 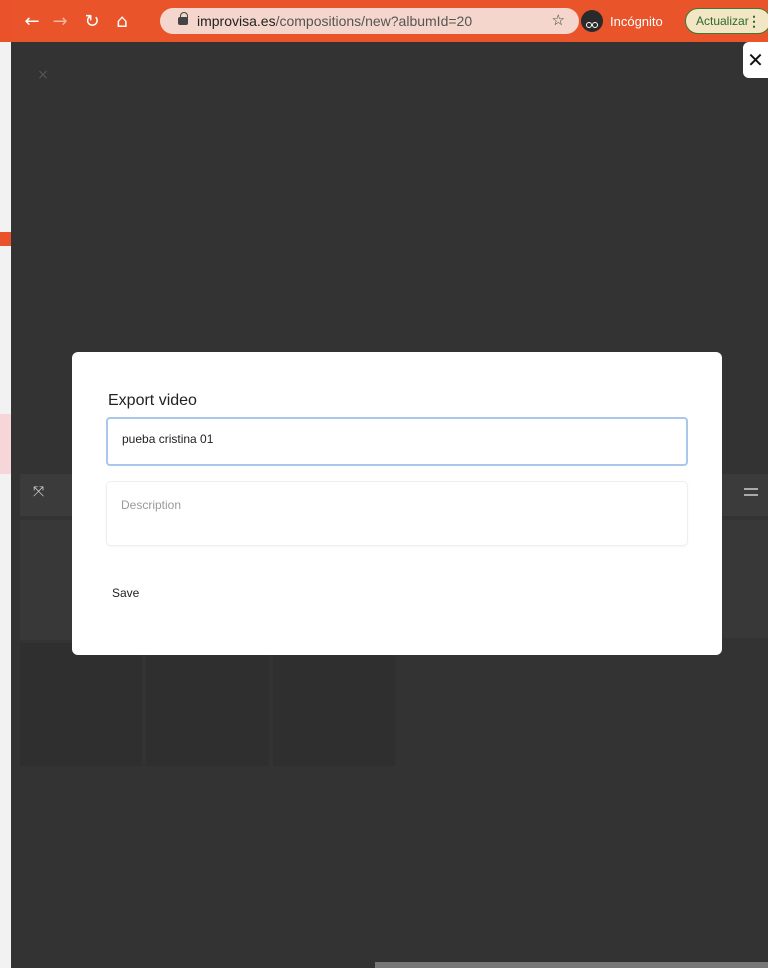 What do you see at coordinates (571, 965) in the screenshot?
I see `horizontal-scrollbar` at bounding box center [571, 965].